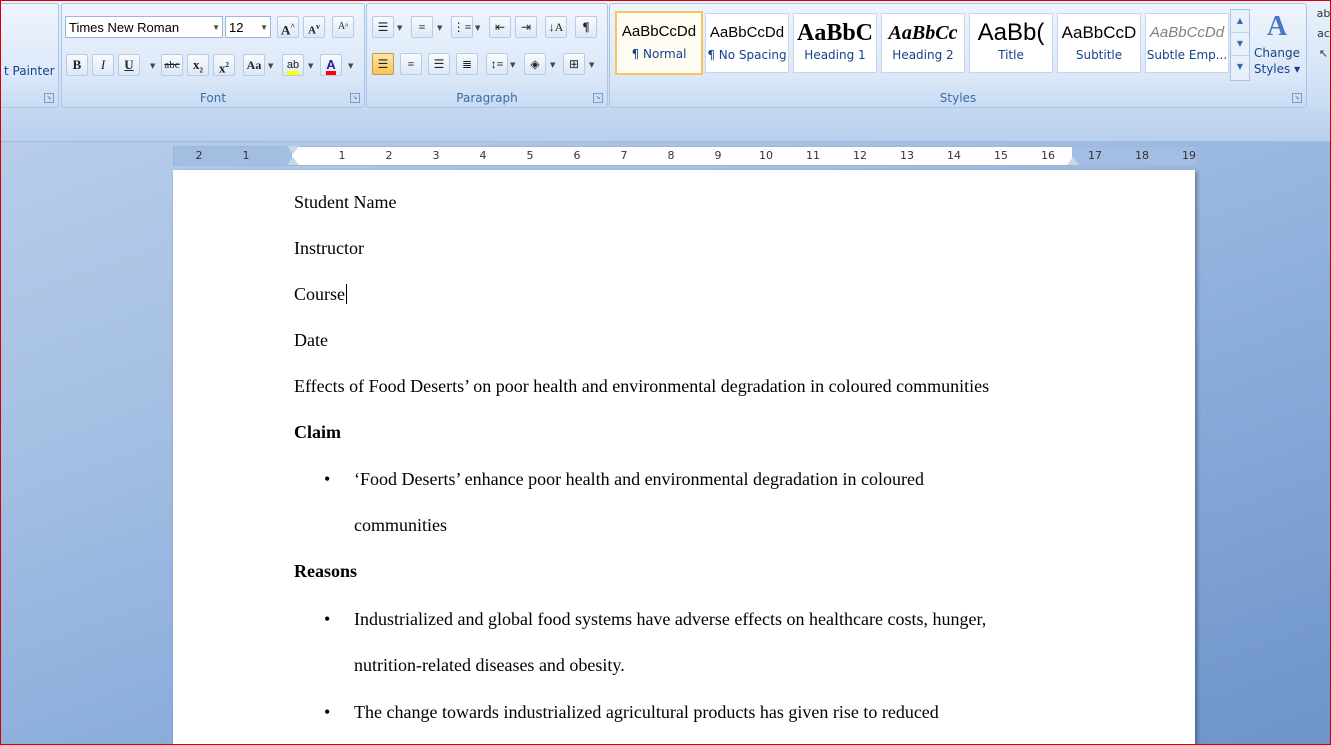 Image resolution: width=1331 pixels, height=745 pixels. I want to click on numbering-button: ≡, so click(422, 27).